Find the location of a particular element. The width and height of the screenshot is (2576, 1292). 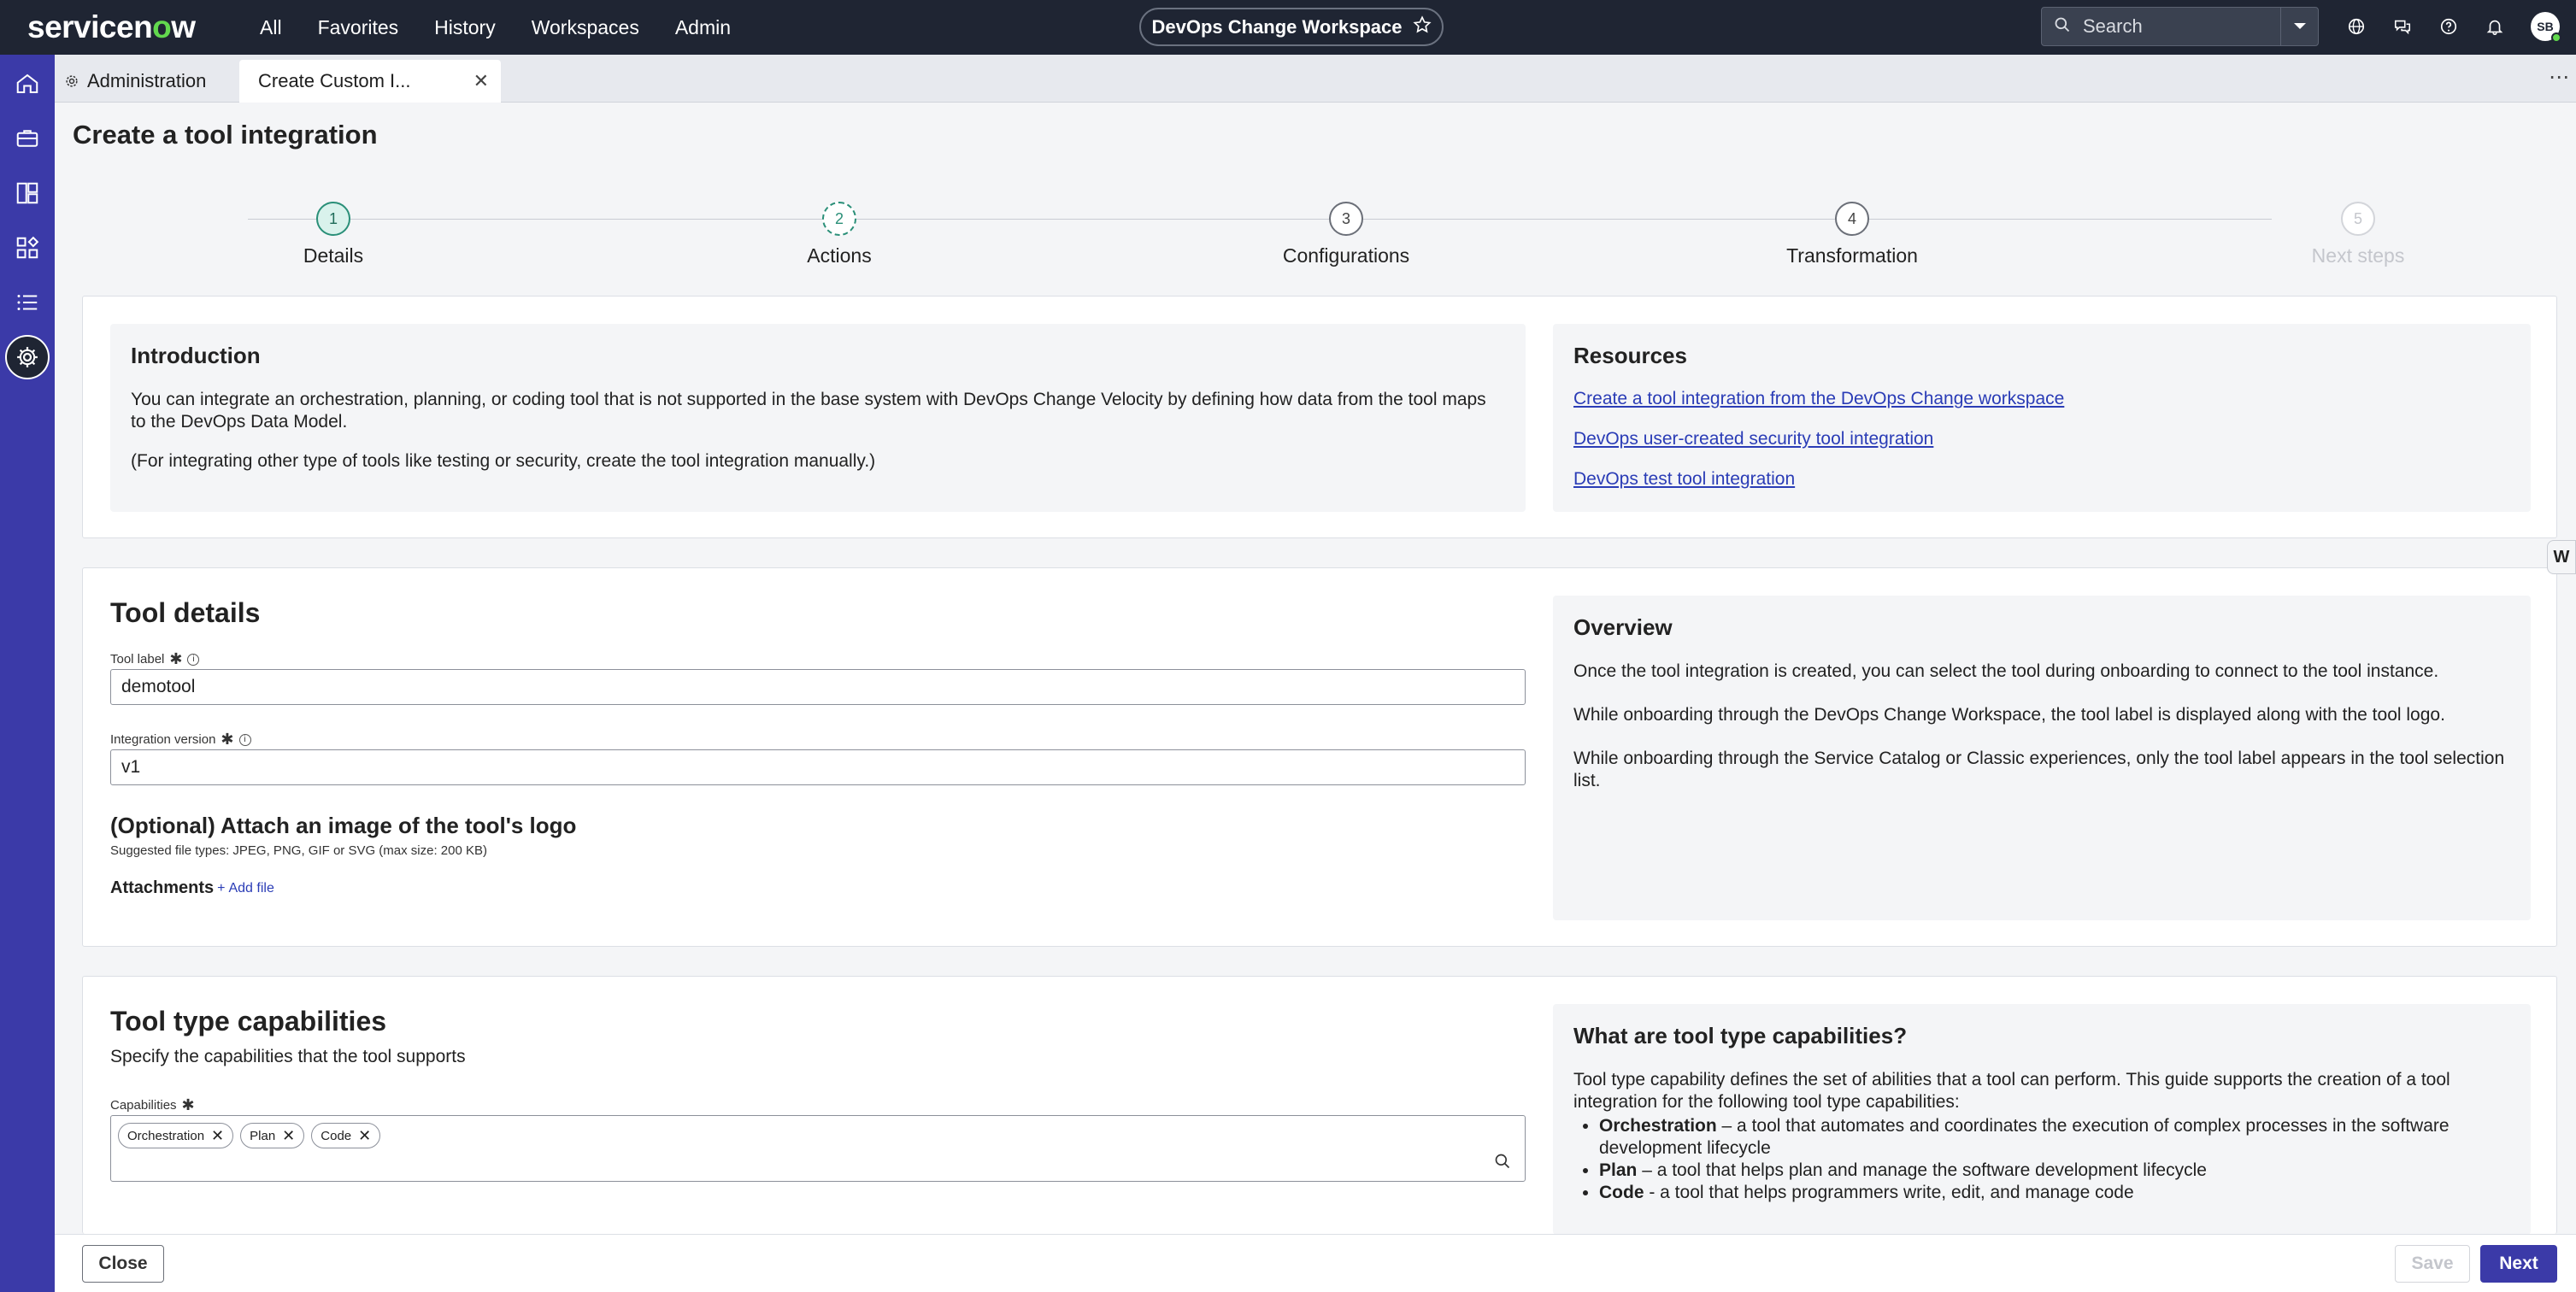

tool-label-field-label: Tool label ✱ i is located at coordinates (155, 659).